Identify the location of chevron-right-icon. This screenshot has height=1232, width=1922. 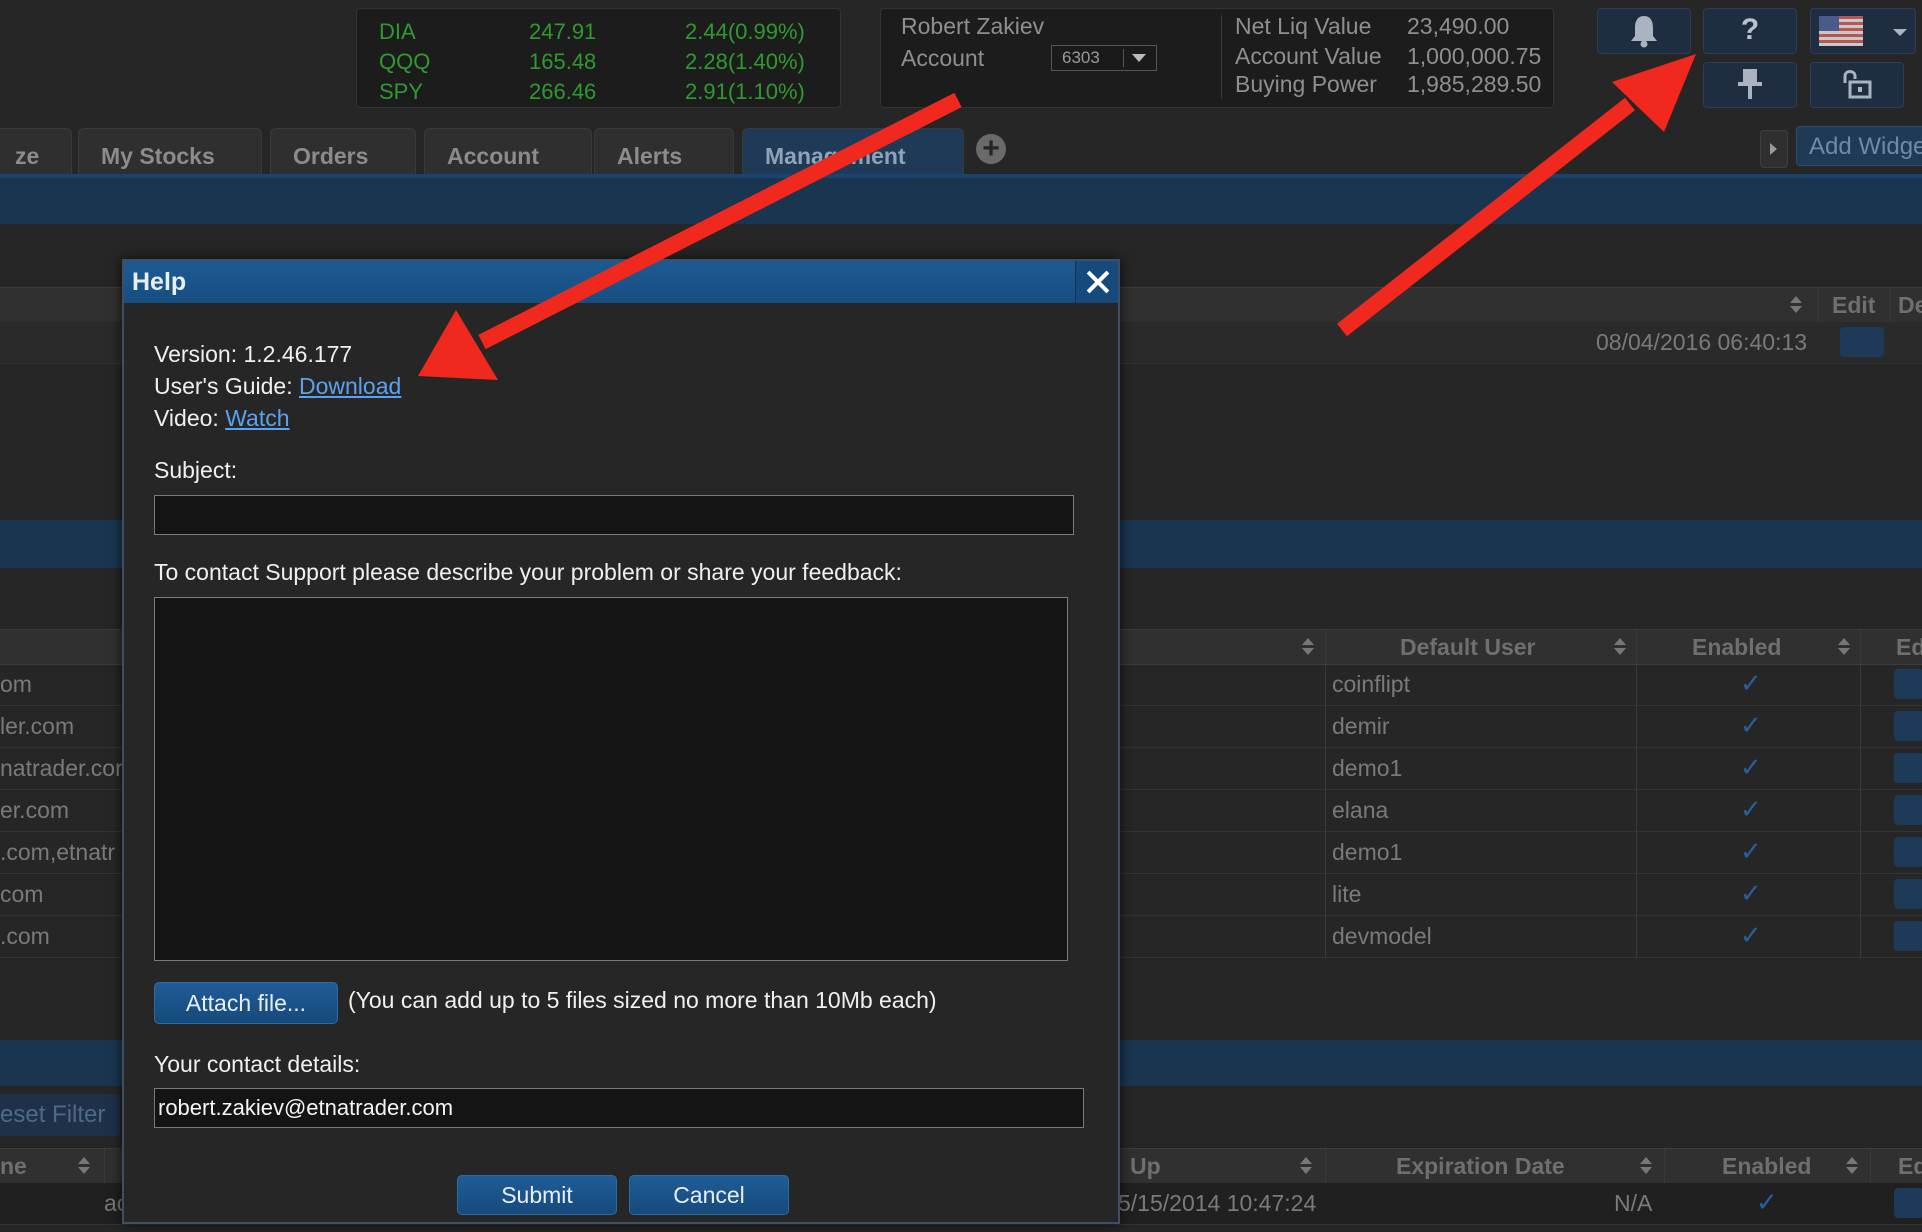
(1773, 149).